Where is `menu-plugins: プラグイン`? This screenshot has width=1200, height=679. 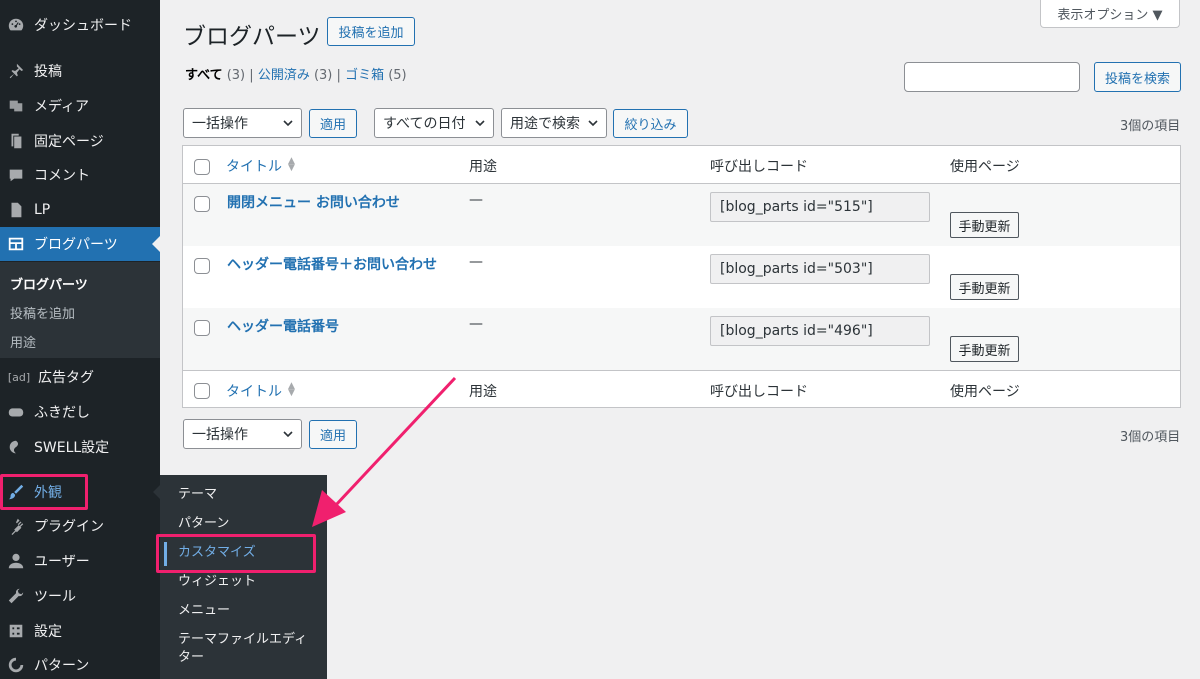 menu-plugins: プラグイン is located at coordinates (80, 526).